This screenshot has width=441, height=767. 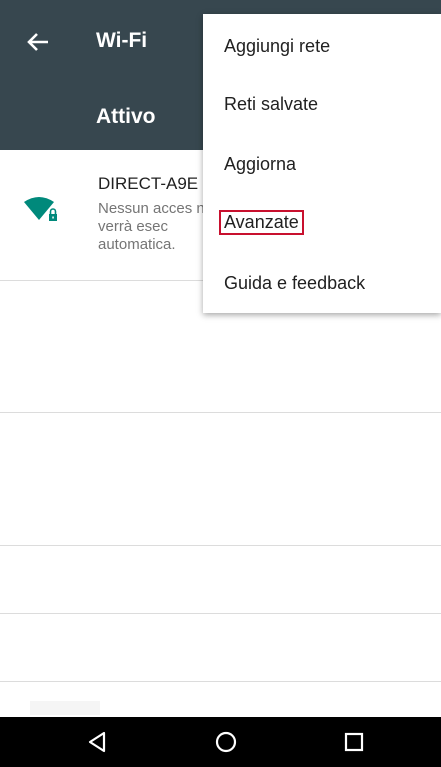 What do you see at coordinates (271, 104) in the screenshot?
I see `menu-item-reti-salvate: Reti salvate` at bounding box center [271, 104].